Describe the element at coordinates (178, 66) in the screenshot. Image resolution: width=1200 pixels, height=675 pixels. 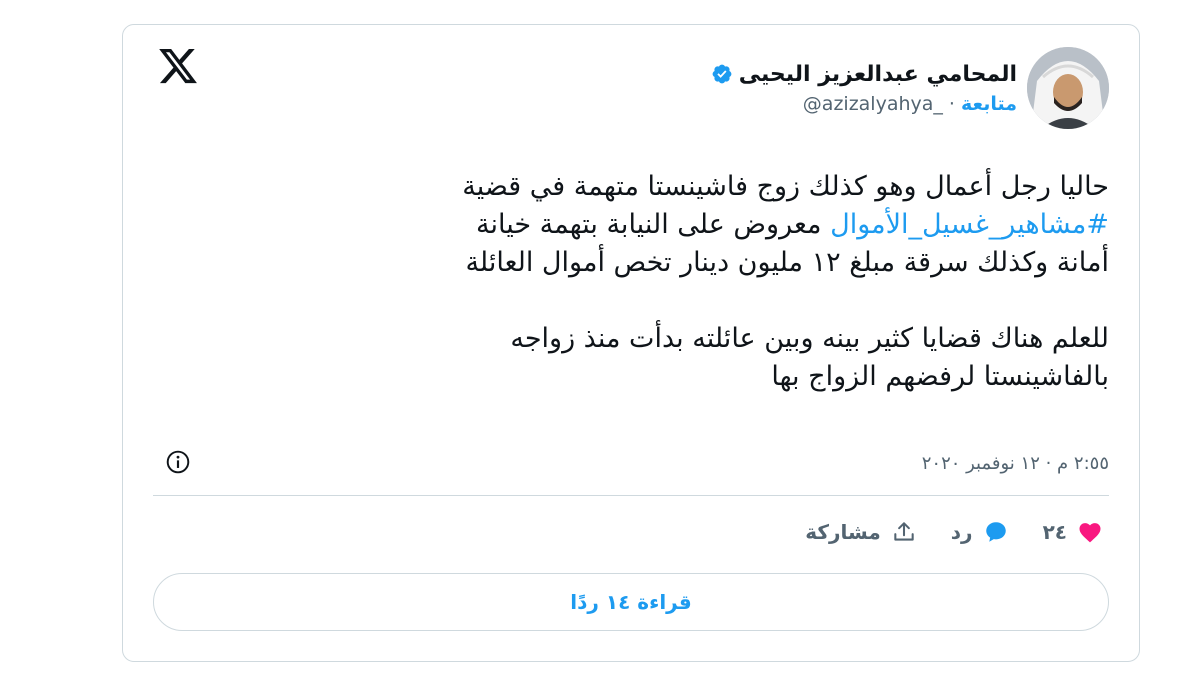
I see `x-logo-icon` at that location.